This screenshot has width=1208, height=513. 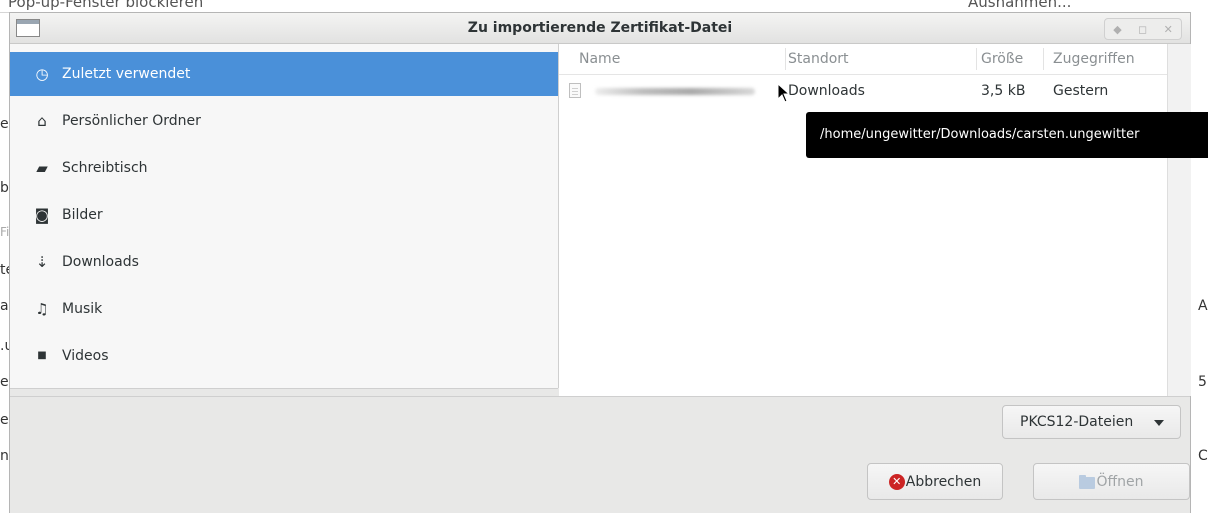 What do you see at coordinates (818, 59) in the screenshot?
I see `column-header-location: Standort` at bounding box center [818, 59].